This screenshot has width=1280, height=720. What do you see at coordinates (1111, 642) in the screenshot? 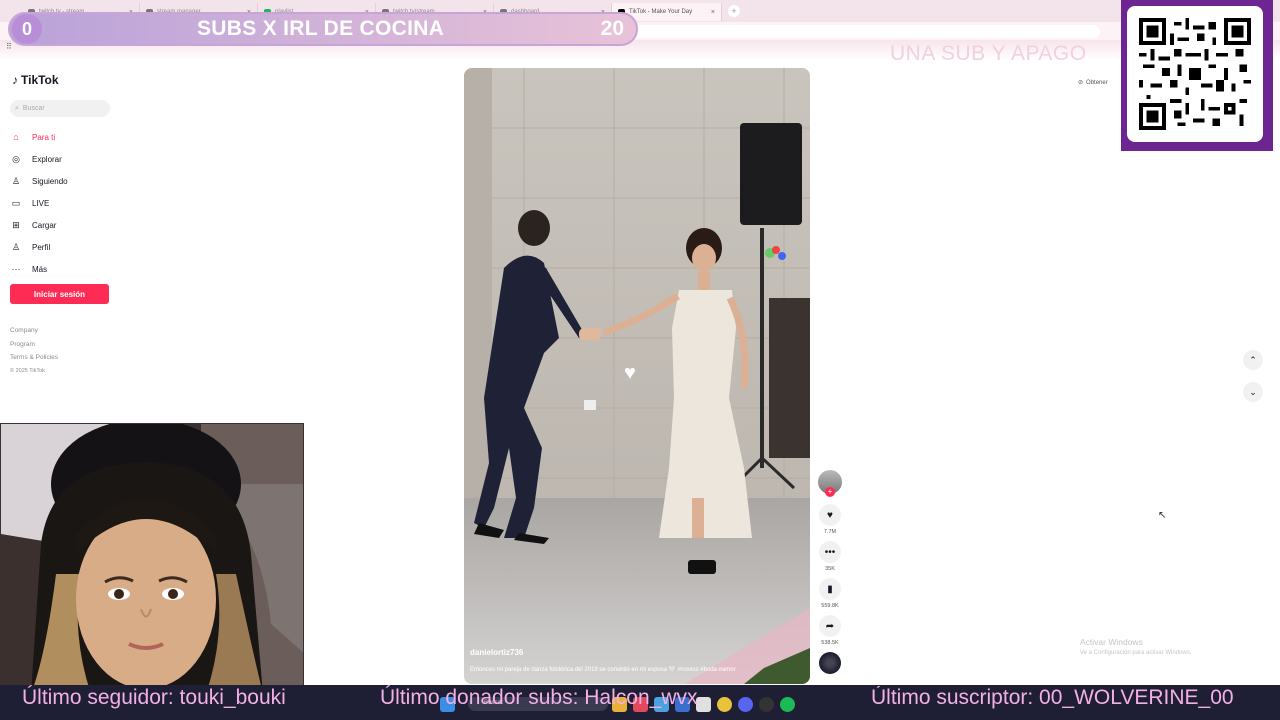
I see `watermark-title: Activar Windows` at bounding box center [1111, 642].